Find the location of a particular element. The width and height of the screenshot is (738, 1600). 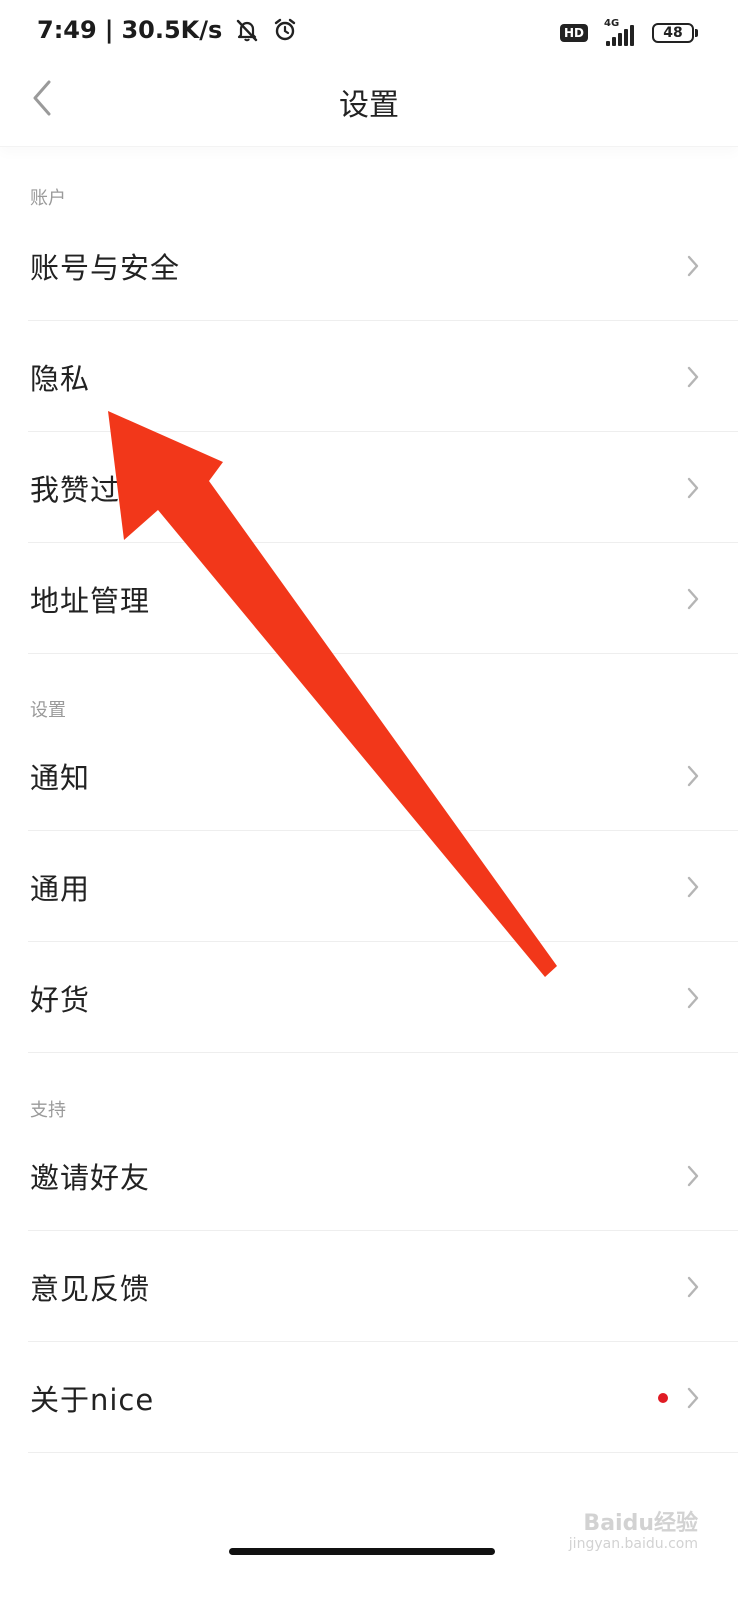

section-label-support: 支持 is located at coordinates (48, 1110).